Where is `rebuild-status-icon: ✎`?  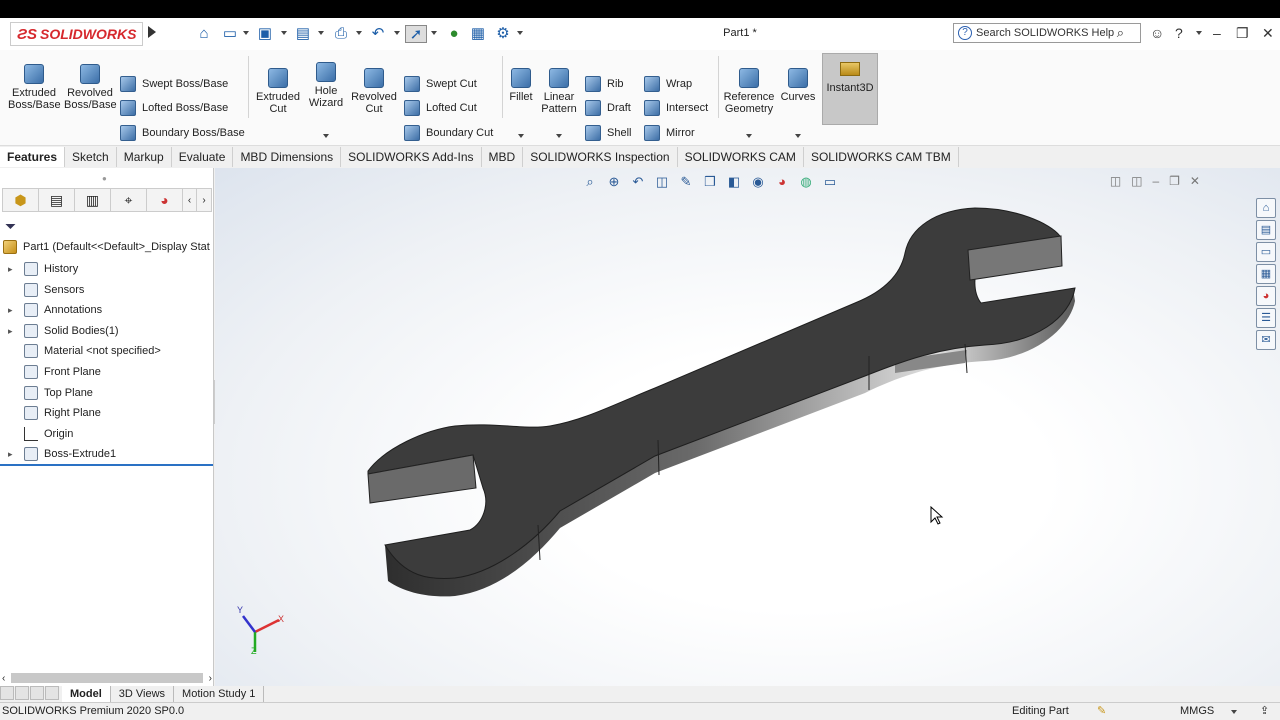
rebuild-status-icon: ✎ is located at coordinates (1101, 711).